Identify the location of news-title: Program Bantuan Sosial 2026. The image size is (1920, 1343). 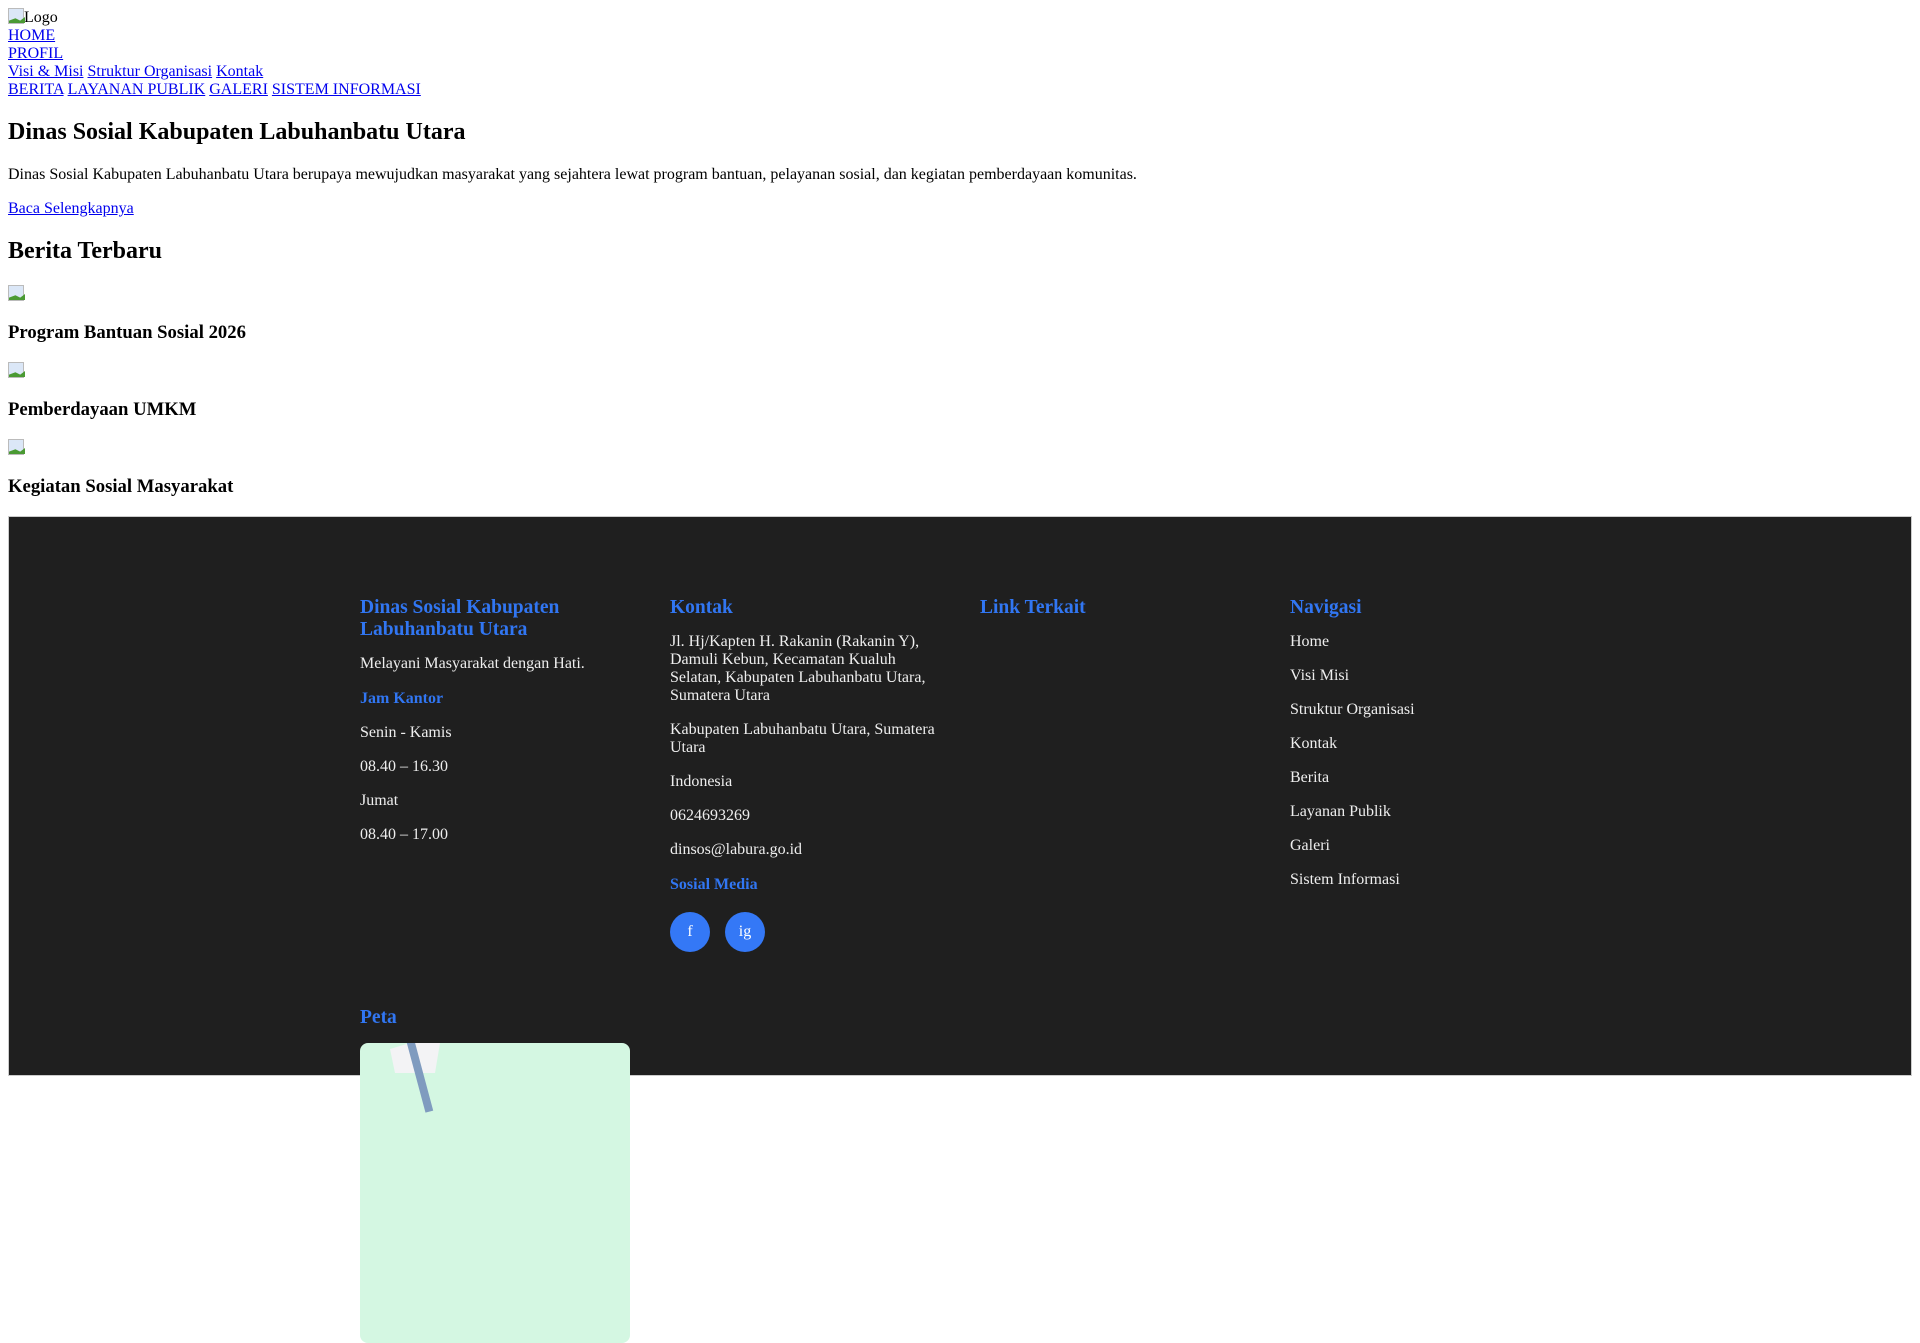
(960, 333).